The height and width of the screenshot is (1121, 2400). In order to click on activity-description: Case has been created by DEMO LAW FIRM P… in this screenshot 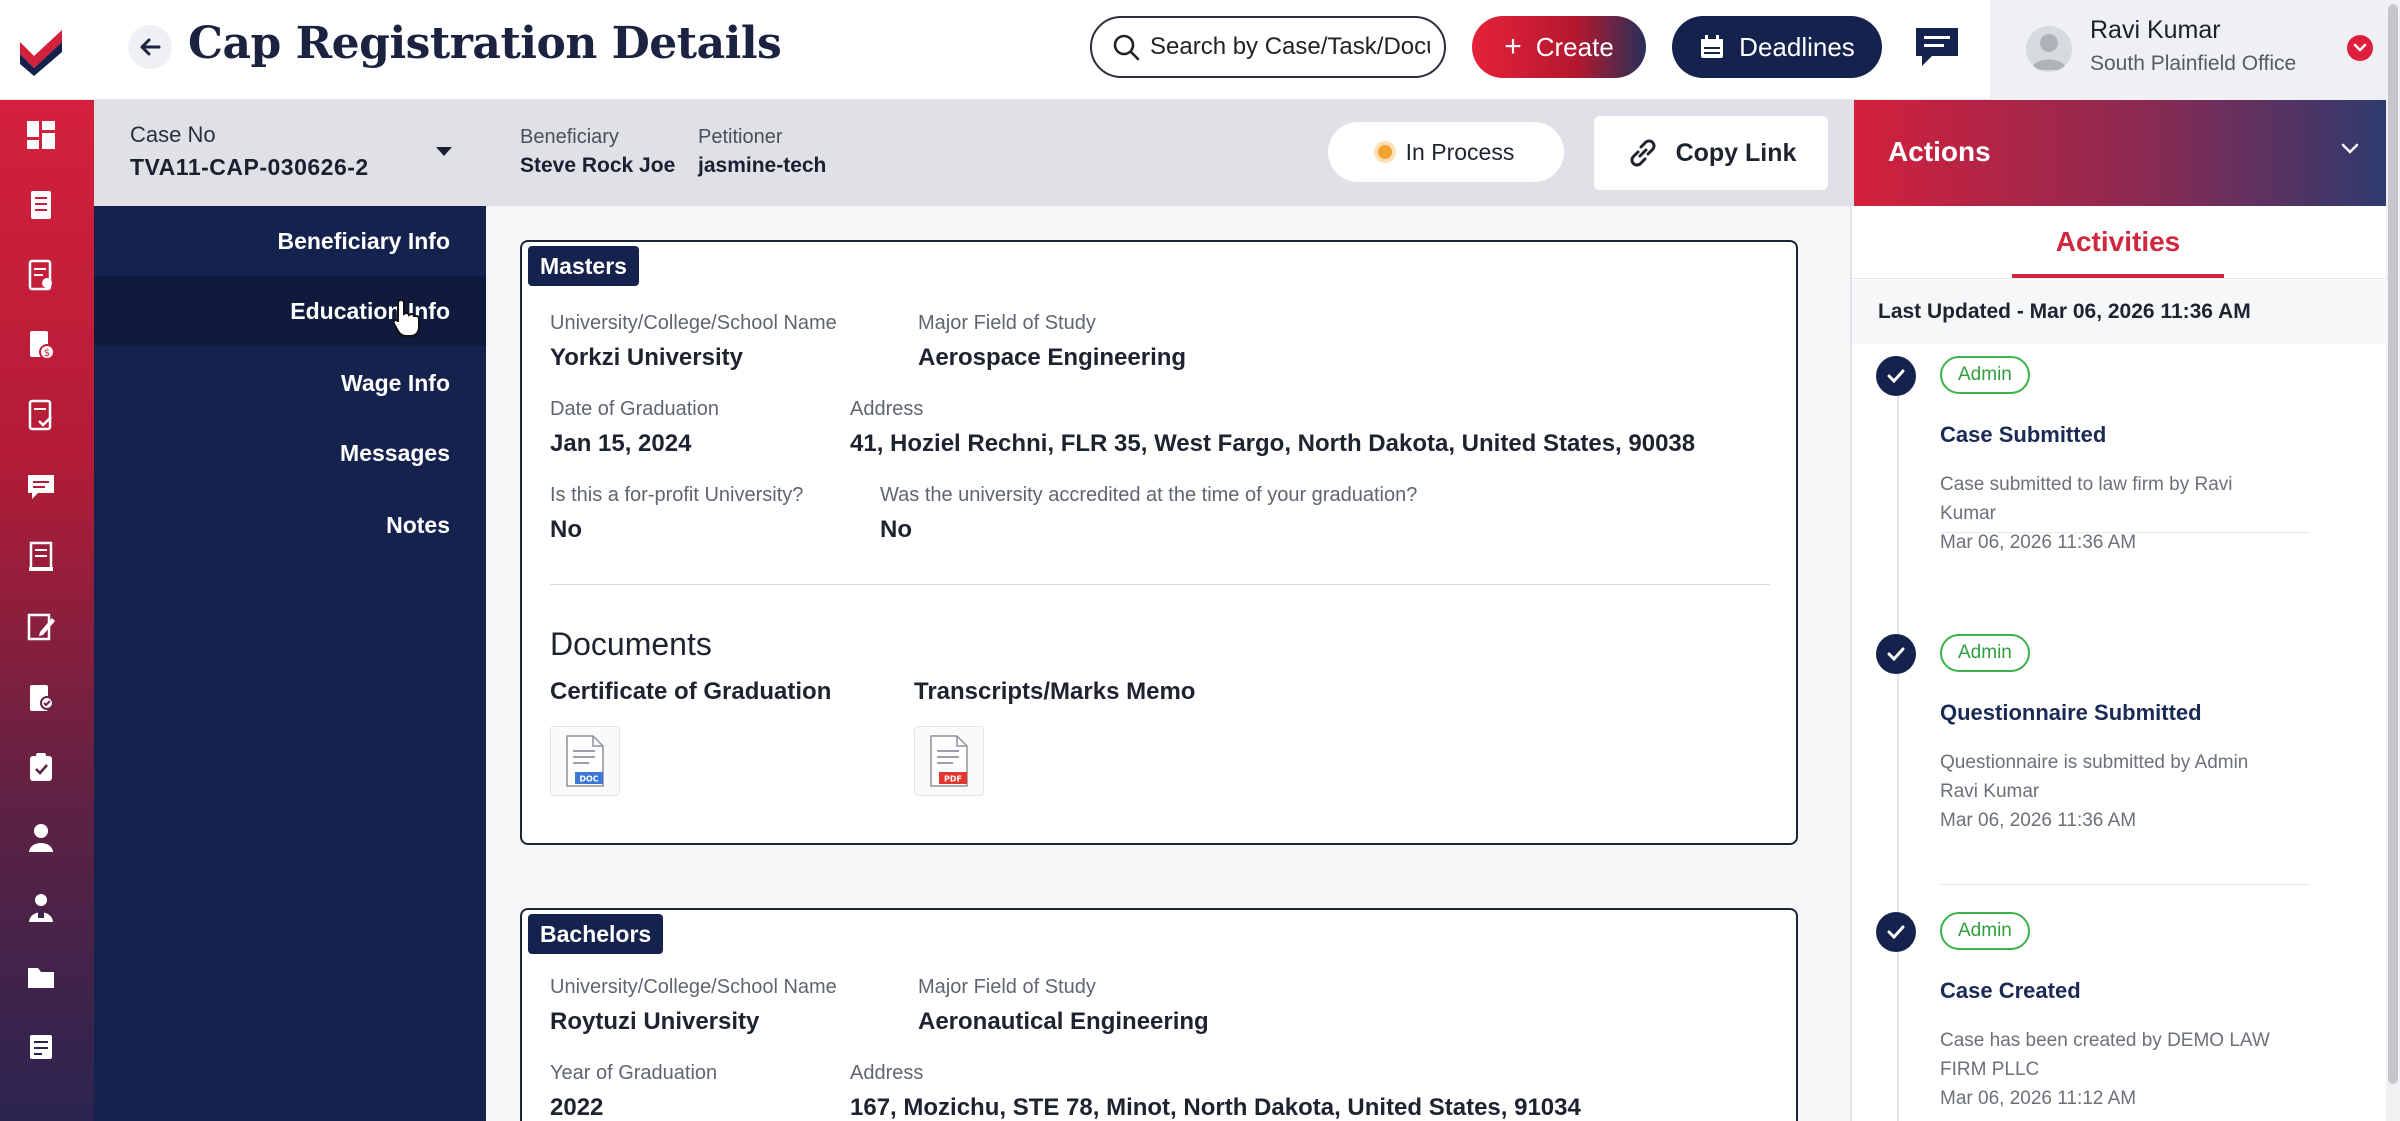, I will do `click(2105, 1055)`.